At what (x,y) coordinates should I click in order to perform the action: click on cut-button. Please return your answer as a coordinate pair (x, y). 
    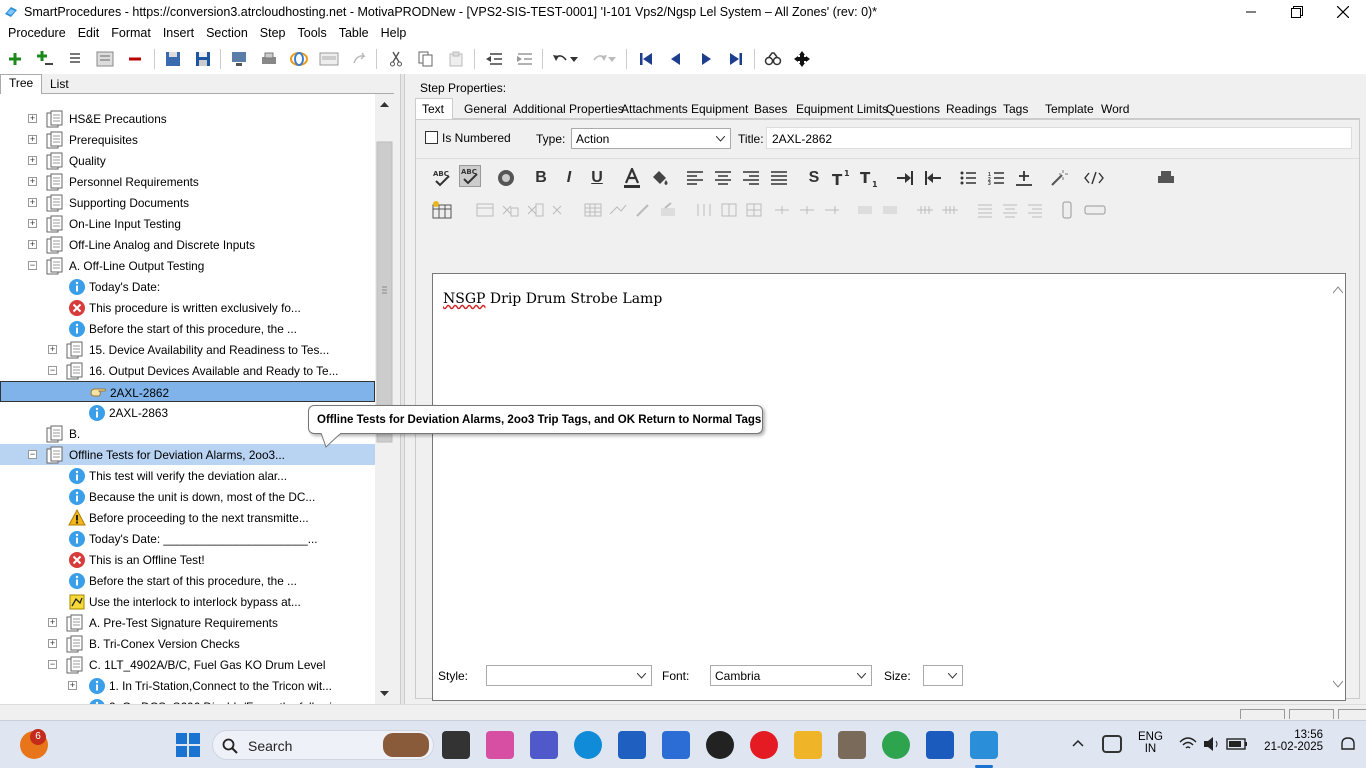
    Looking at the image, I should click on (396, 59).